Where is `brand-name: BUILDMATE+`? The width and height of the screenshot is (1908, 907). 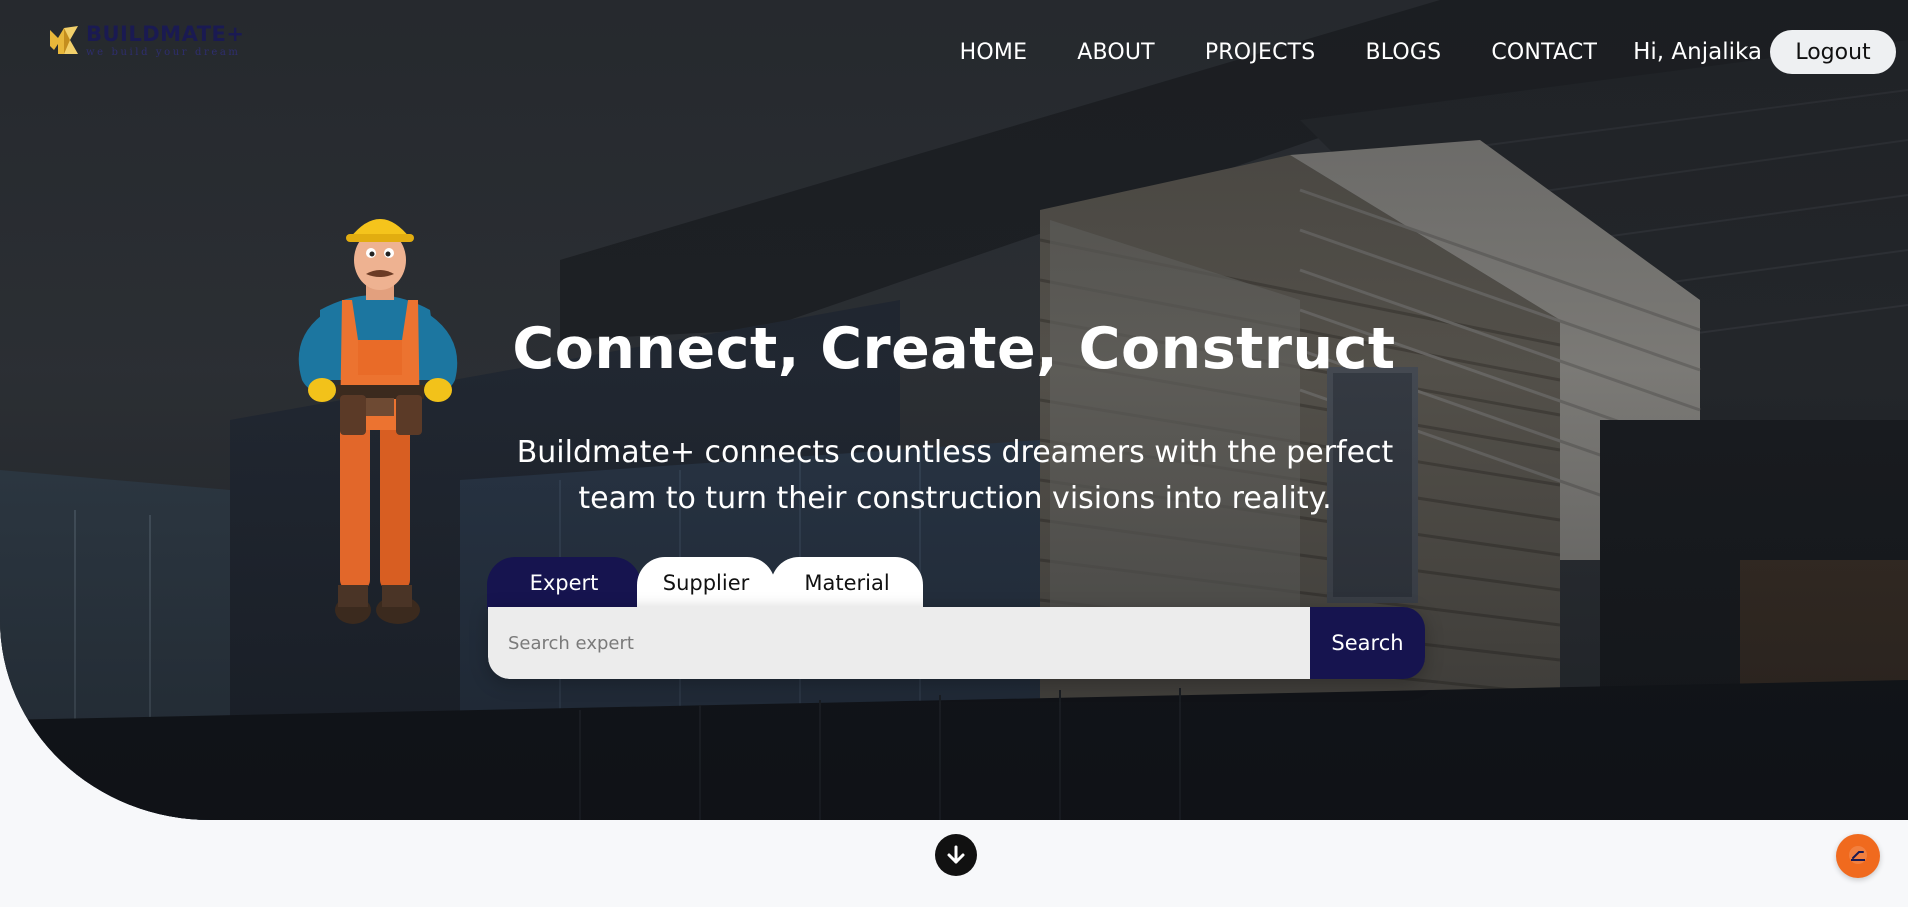
brand-name: BUILDMATE+ is located at coordinates (165, 34).